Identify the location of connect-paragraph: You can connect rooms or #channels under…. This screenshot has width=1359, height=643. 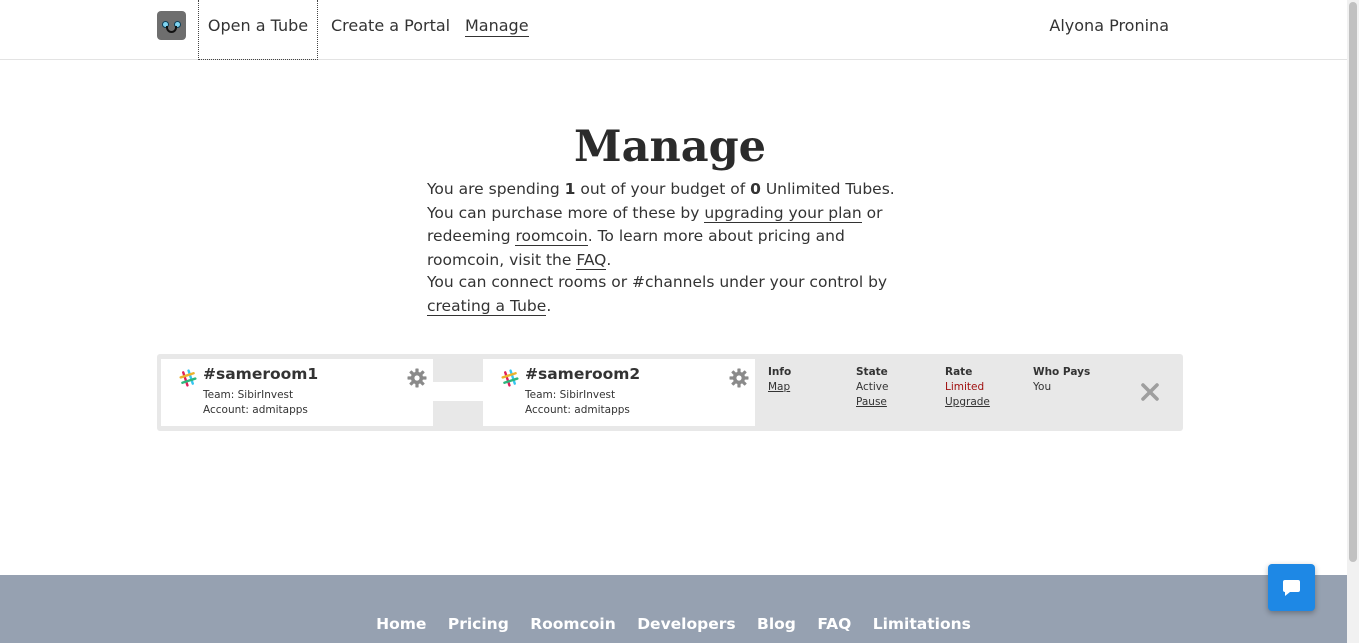
(672, 294).